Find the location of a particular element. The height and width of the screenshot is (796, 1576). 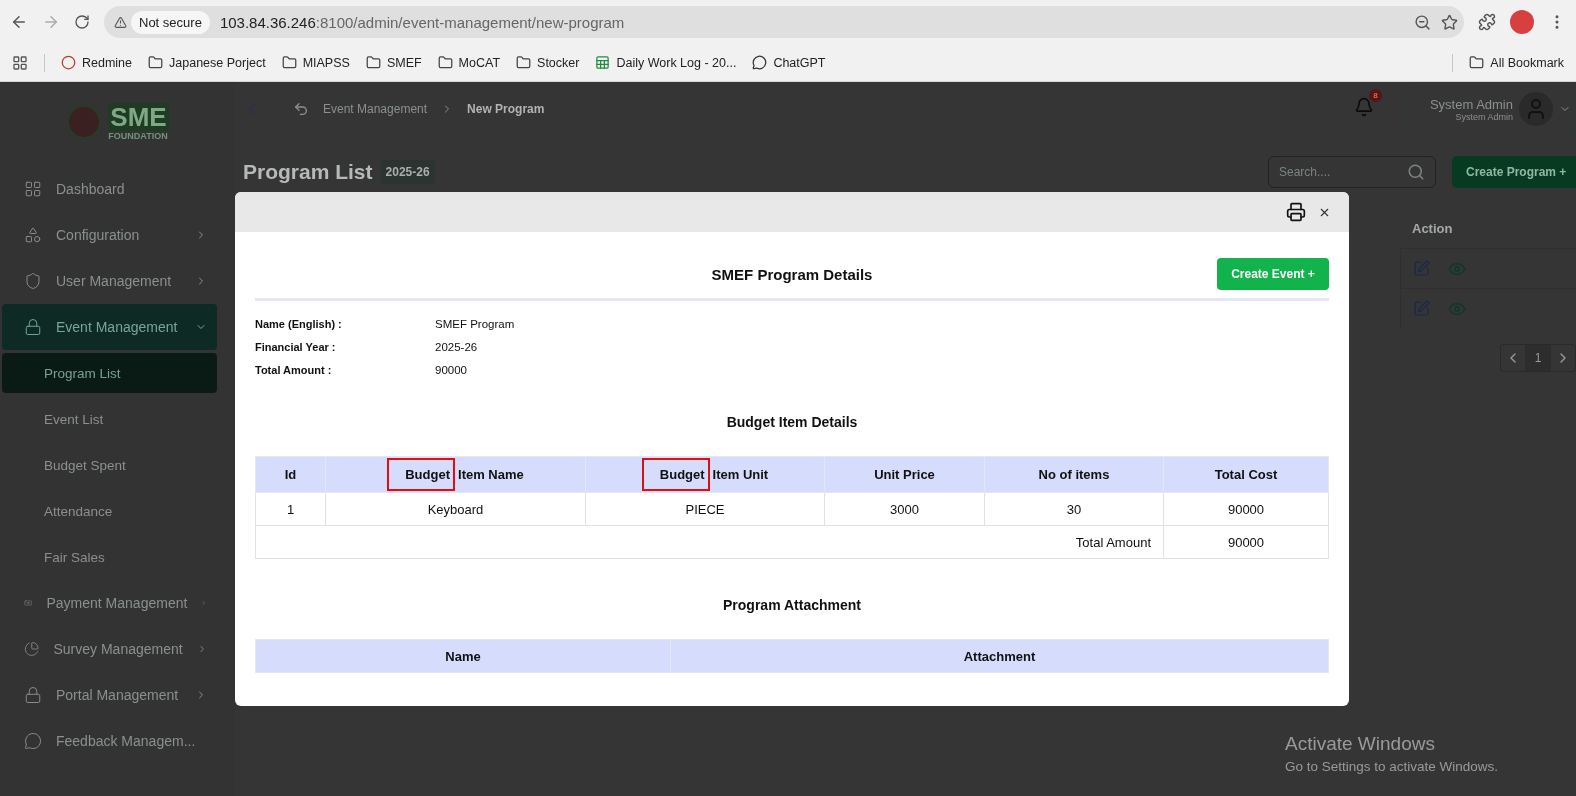

field-value: 90000 is located at coordinates (451, 370).